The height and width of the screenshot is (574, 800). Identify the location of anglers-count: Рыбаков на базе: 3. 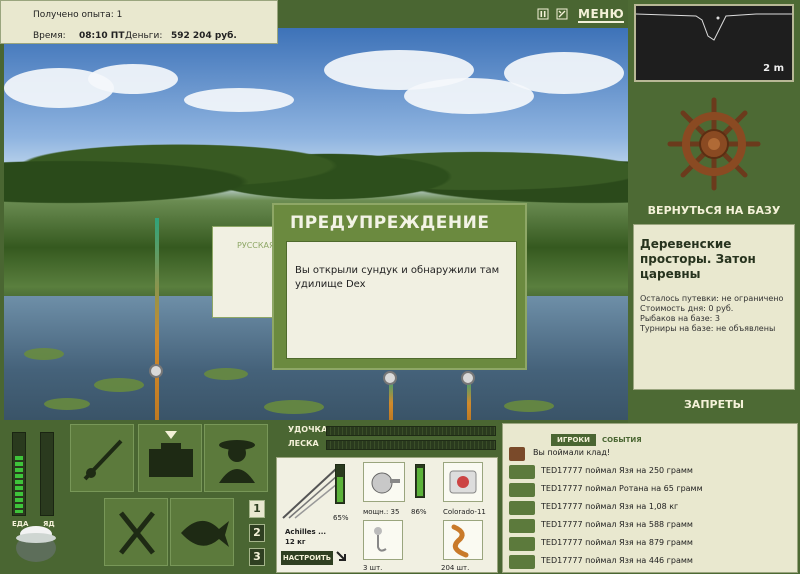
(680, 318).